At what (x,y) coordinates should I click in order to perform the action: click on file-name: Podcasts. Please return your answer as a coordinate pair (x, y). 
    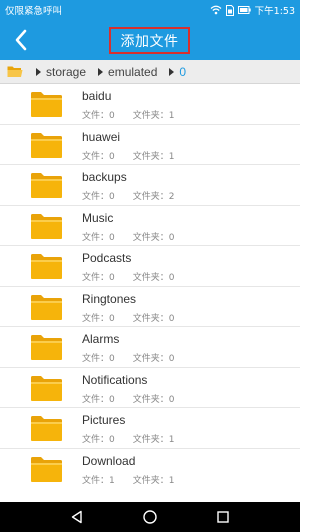
    Looking at the image, I should click on (107, 258).